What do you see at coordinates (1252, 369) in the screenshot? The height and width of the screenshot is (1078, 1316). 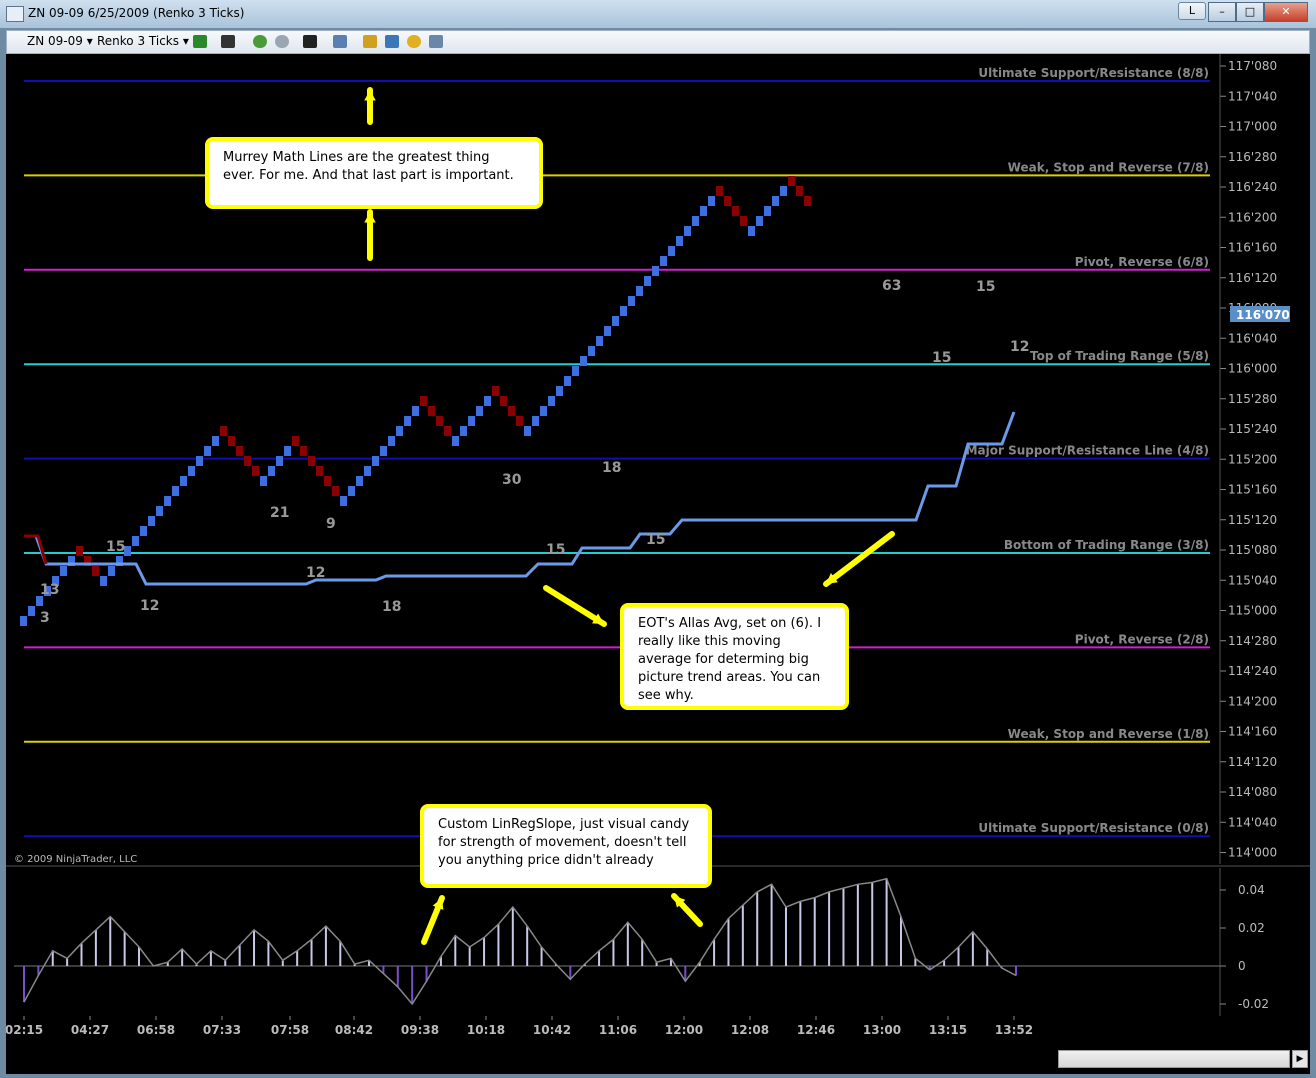 I see `price-tick-label: 116'000` at bounding box center [1252, 369].